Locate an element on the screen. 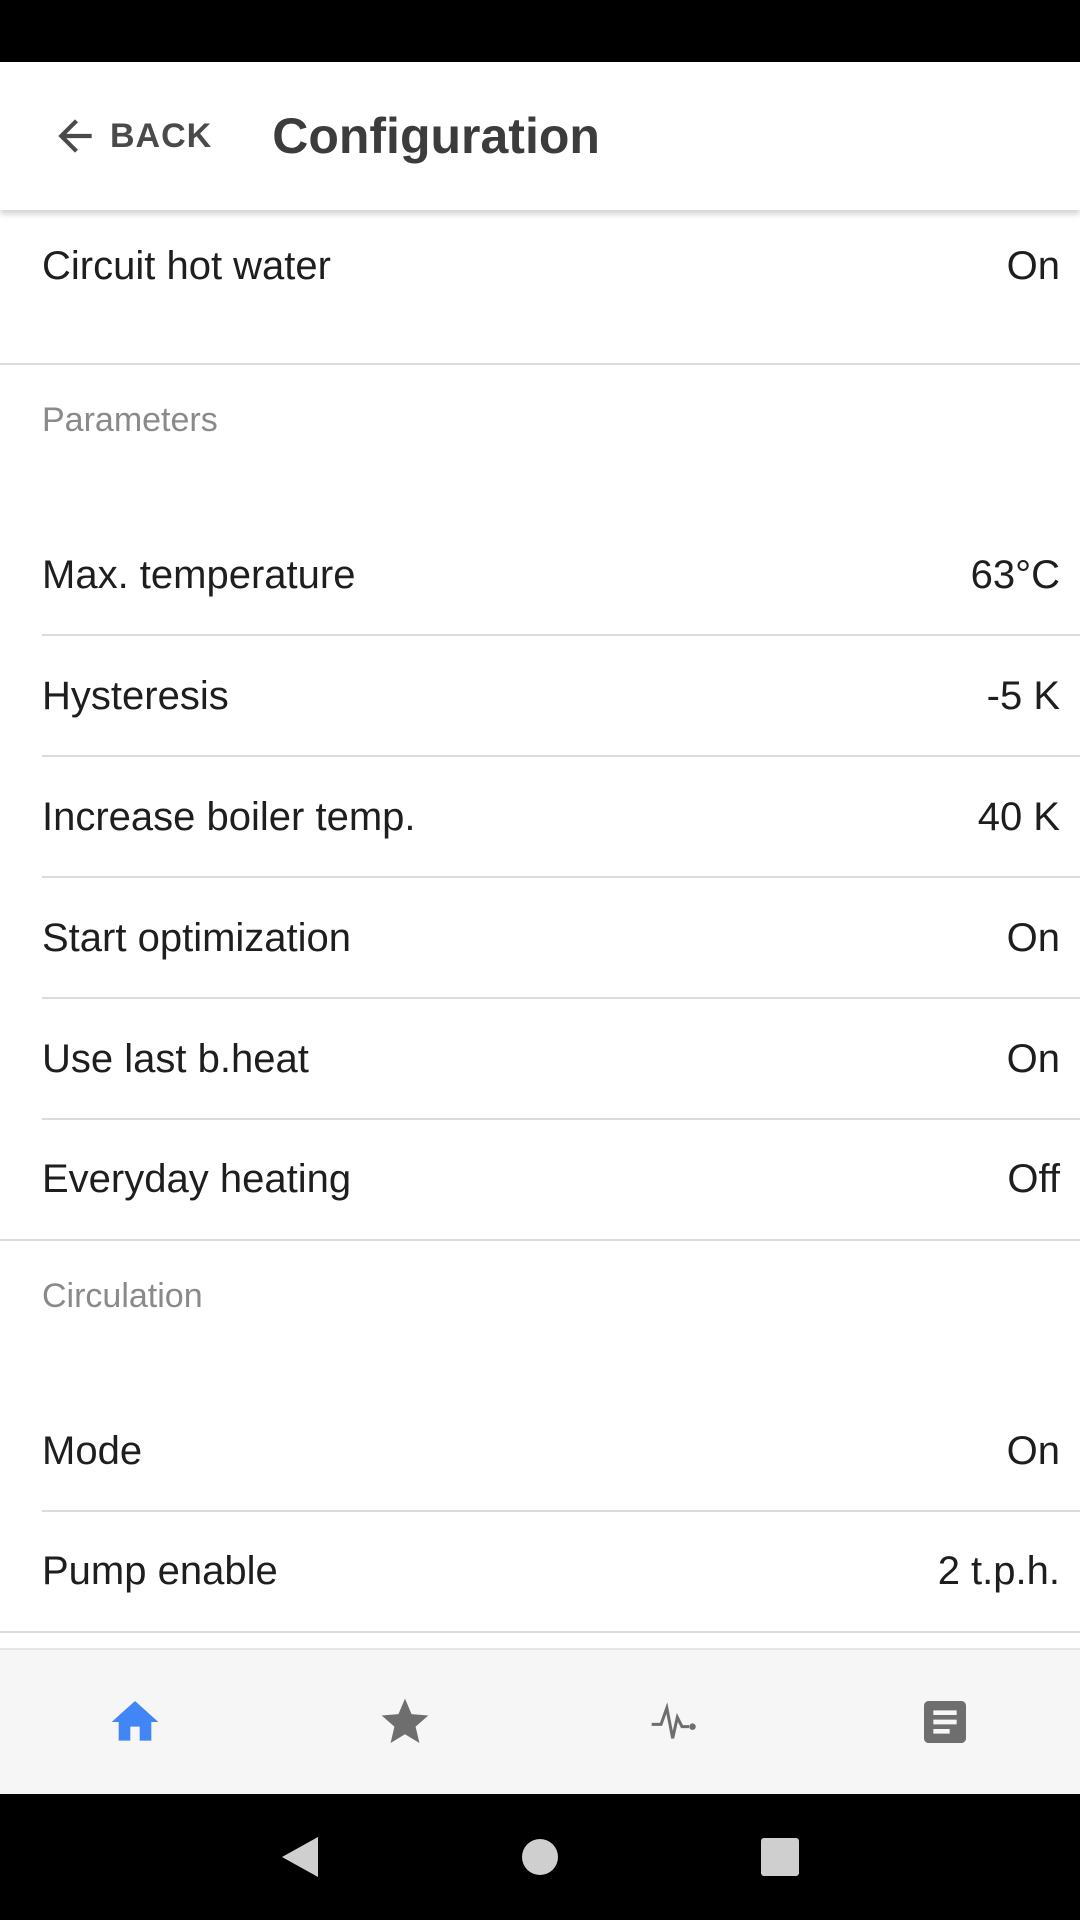  pulse-icon is located at coordinates (673, 1720).